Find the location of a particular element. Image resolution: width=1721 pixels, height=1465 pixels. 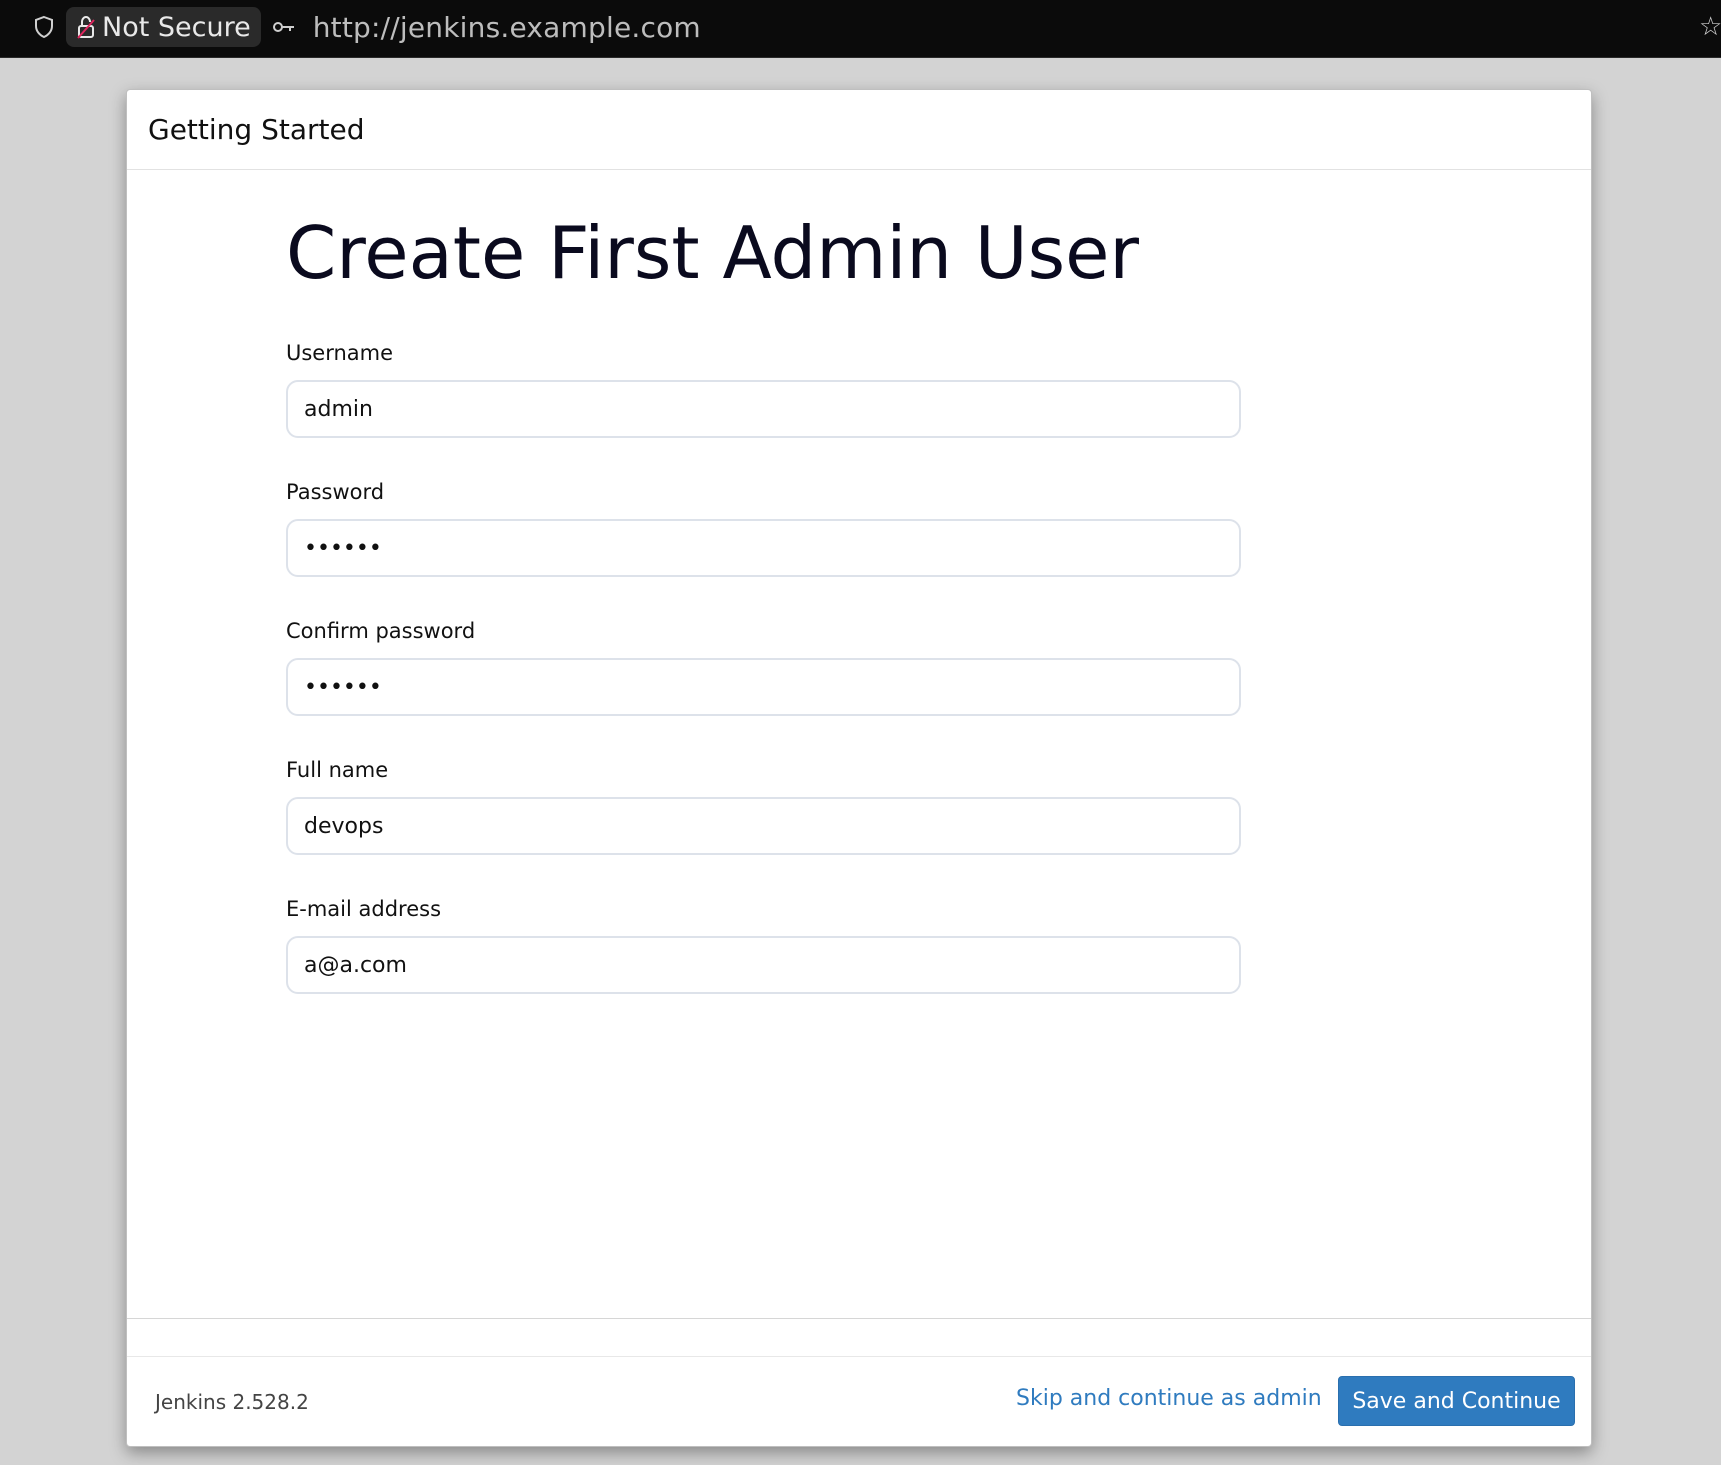

dialog-header: Getting Started is located at coordinates (859, 130).